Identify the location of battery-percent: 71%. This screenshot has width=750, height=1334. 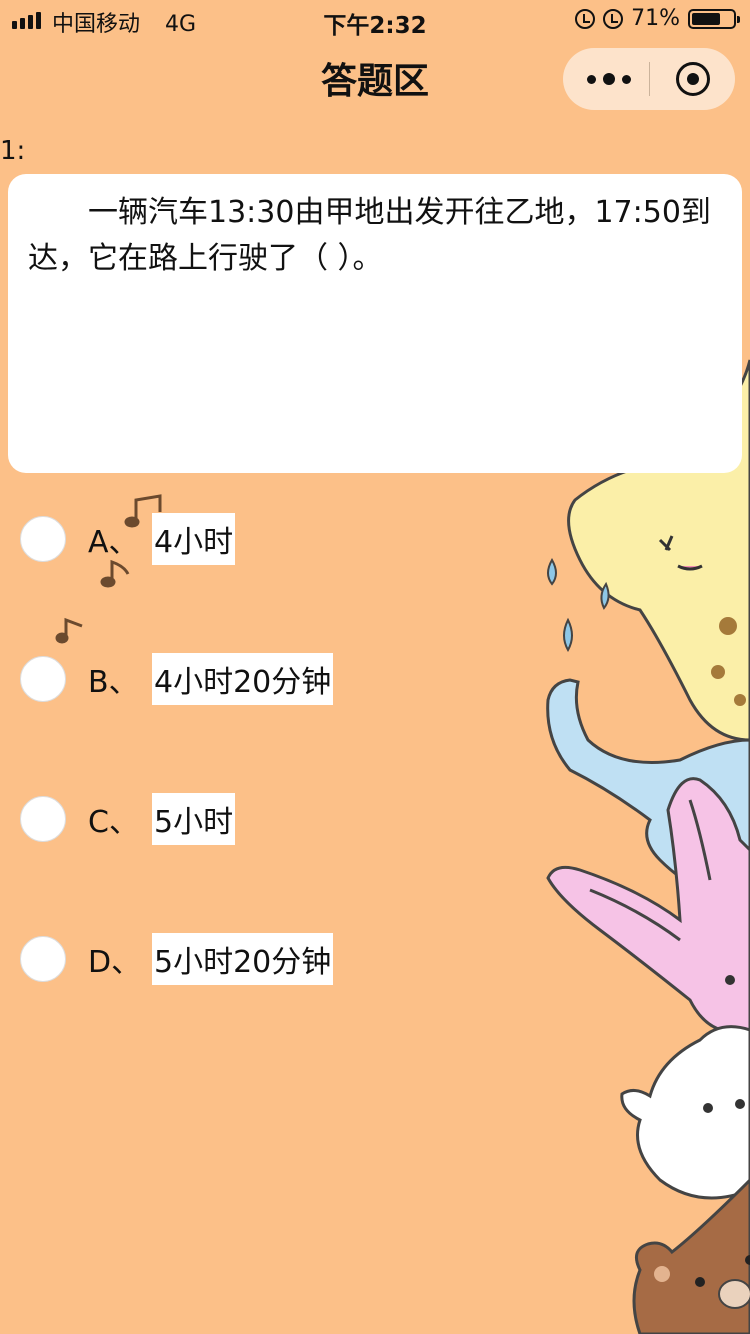
(655, 18).